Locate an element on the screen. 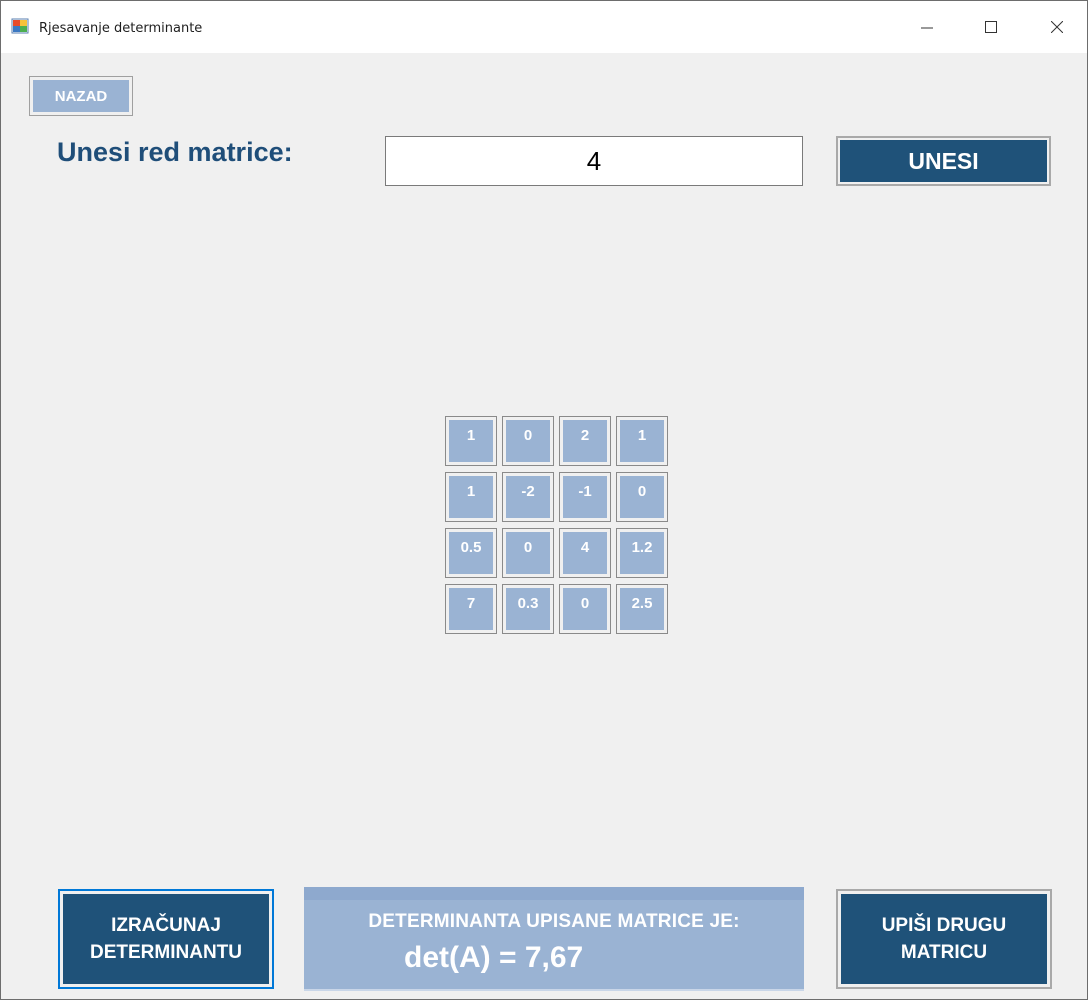 The height and width of the screenshot is (1000, 1088). matrix-cell: -2 is located at coordinates (528, 497).